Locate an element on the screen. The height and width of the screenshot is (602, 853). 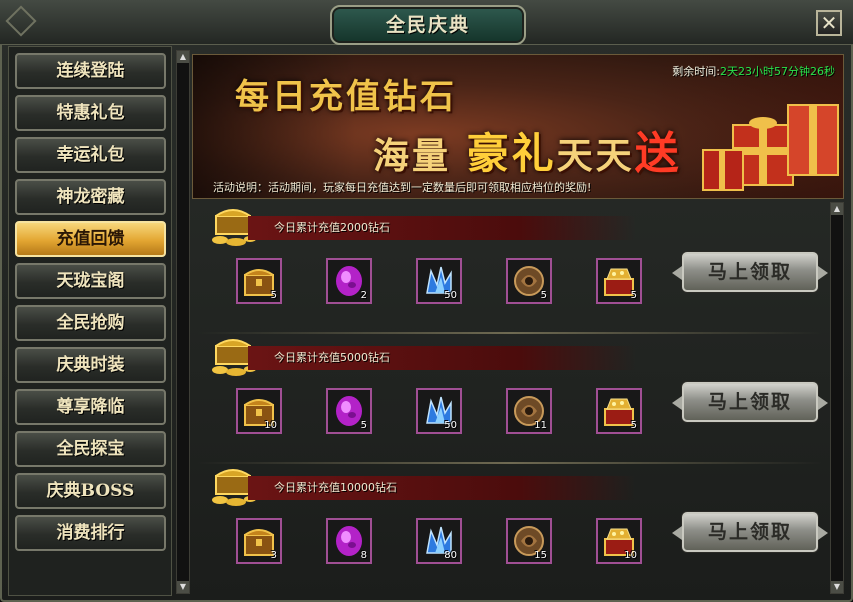
sidebar-item-recharge-reward: 充值回馈 is located at coordinates (90, 239).